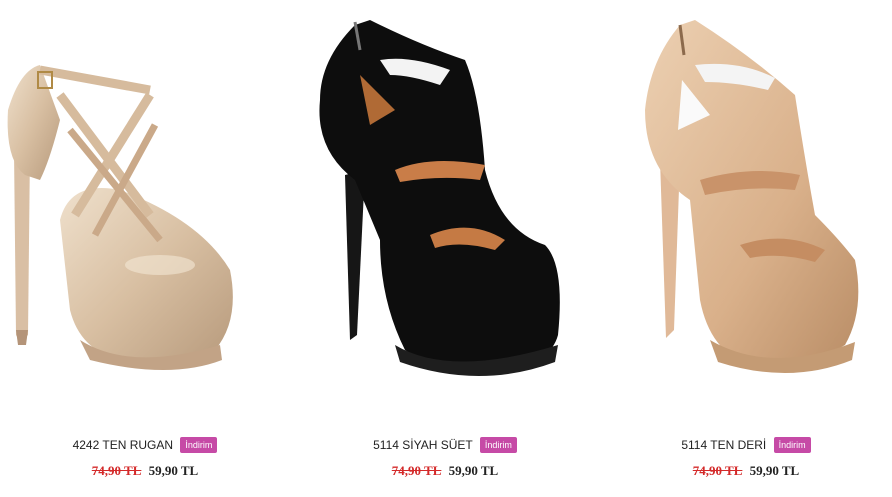 The height and width of the screenshot is (497, 892). What do you see at coordinates (123, 445) in the screenshot?
I see `product-name: 4242 TEN RUGAN` at bounding box center [123, 445].